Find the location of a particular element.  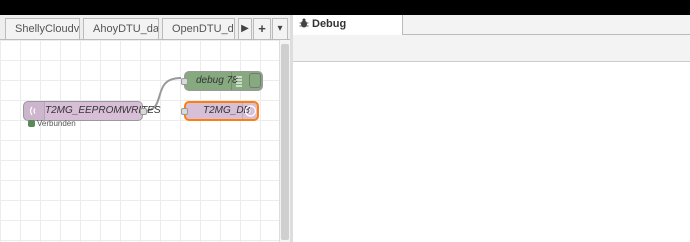

workspace-tab-opendtu: OpenDTU_data2loc is located at coordinates (198, 28).